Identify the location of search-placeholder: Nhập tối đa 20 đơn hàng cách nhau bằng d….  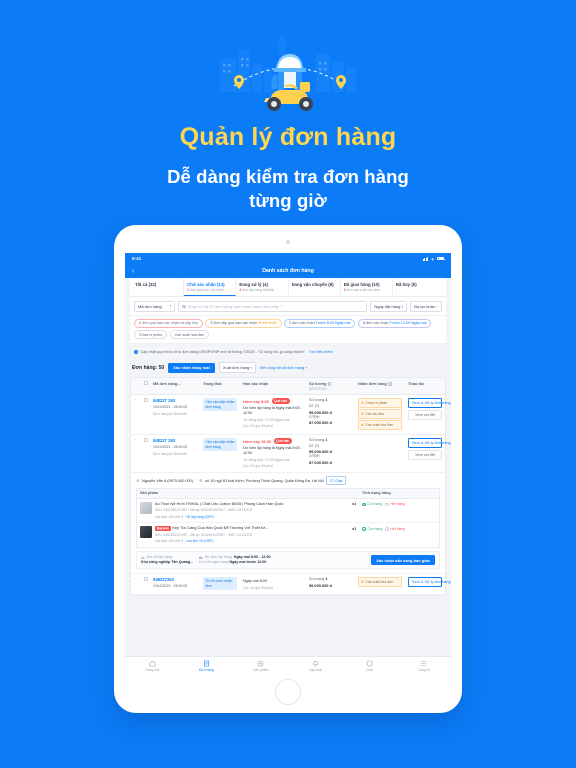
(236, 306).